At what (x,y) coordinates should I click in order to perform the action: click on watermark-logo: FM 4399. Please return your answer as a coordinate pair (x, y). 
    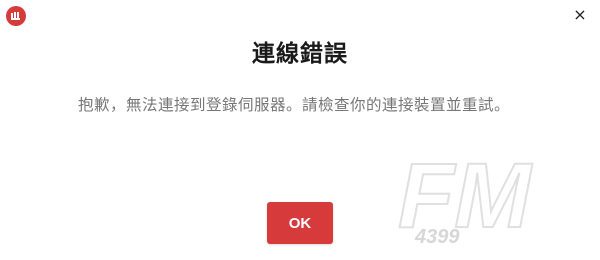
    Looking at the image, I should click on (465, 196).